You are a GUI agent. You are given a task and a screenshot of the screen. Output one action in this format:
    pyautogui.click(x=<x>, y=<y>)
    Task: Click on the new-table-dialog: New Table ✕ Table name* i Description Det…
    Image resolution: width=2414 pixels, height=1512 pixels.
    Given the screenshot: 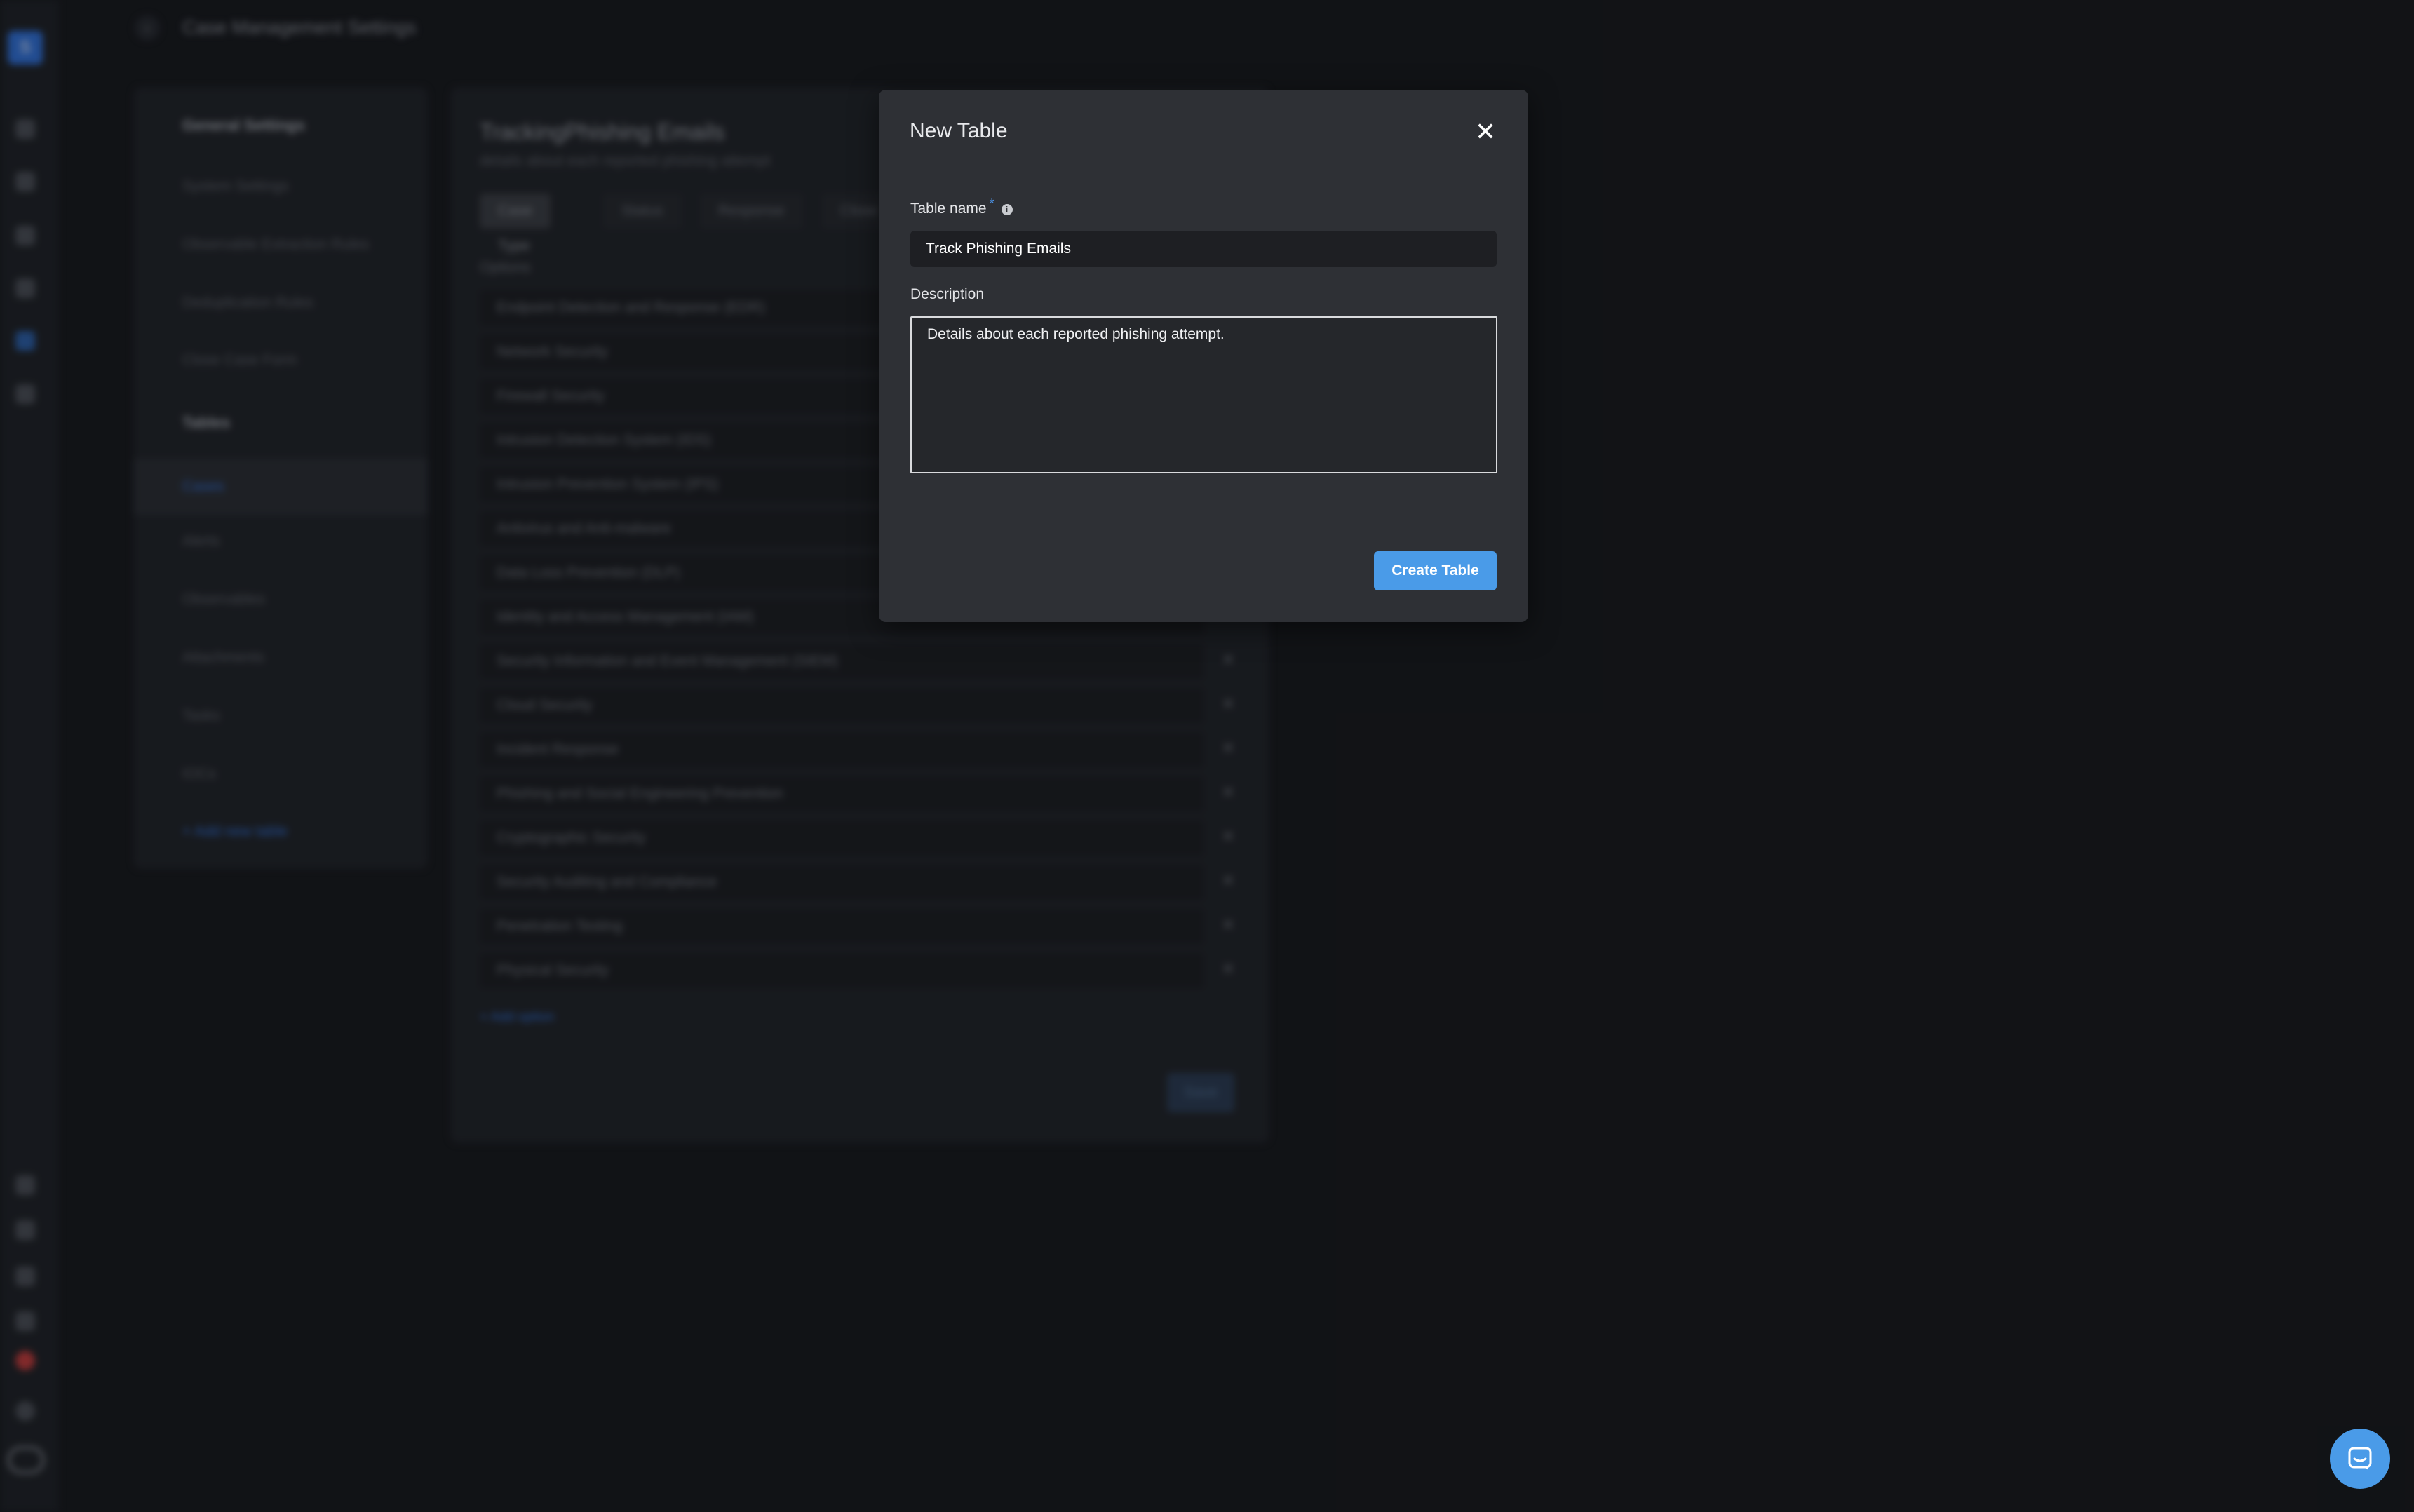 What is the action you would take?
    pyautogui.click(x=1203, y=356)
    